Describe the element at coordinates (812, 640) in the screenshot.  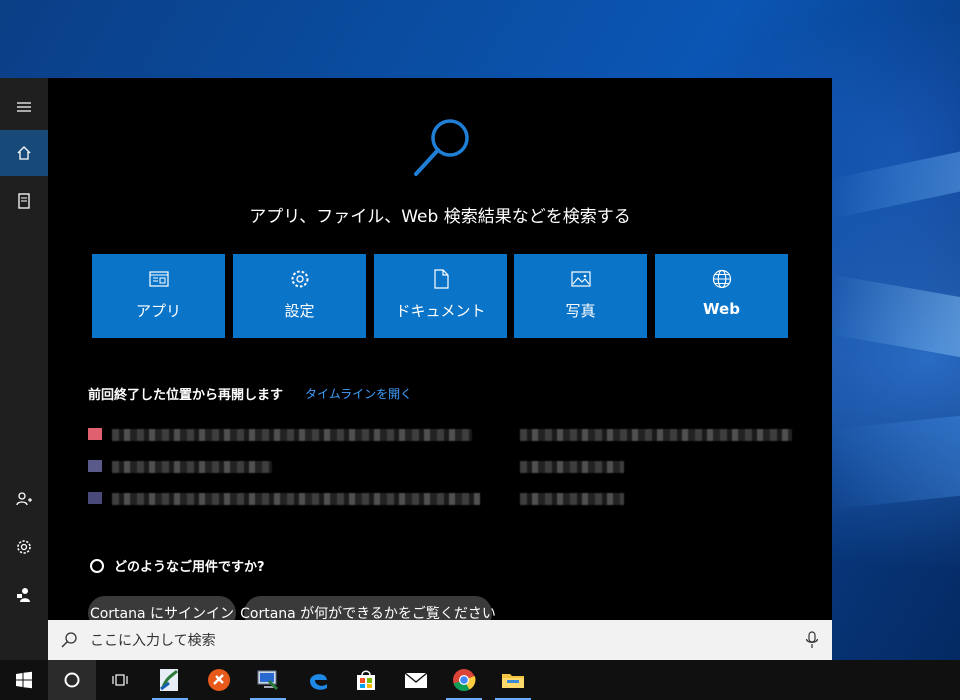
I see `microphone-icon` at that location.